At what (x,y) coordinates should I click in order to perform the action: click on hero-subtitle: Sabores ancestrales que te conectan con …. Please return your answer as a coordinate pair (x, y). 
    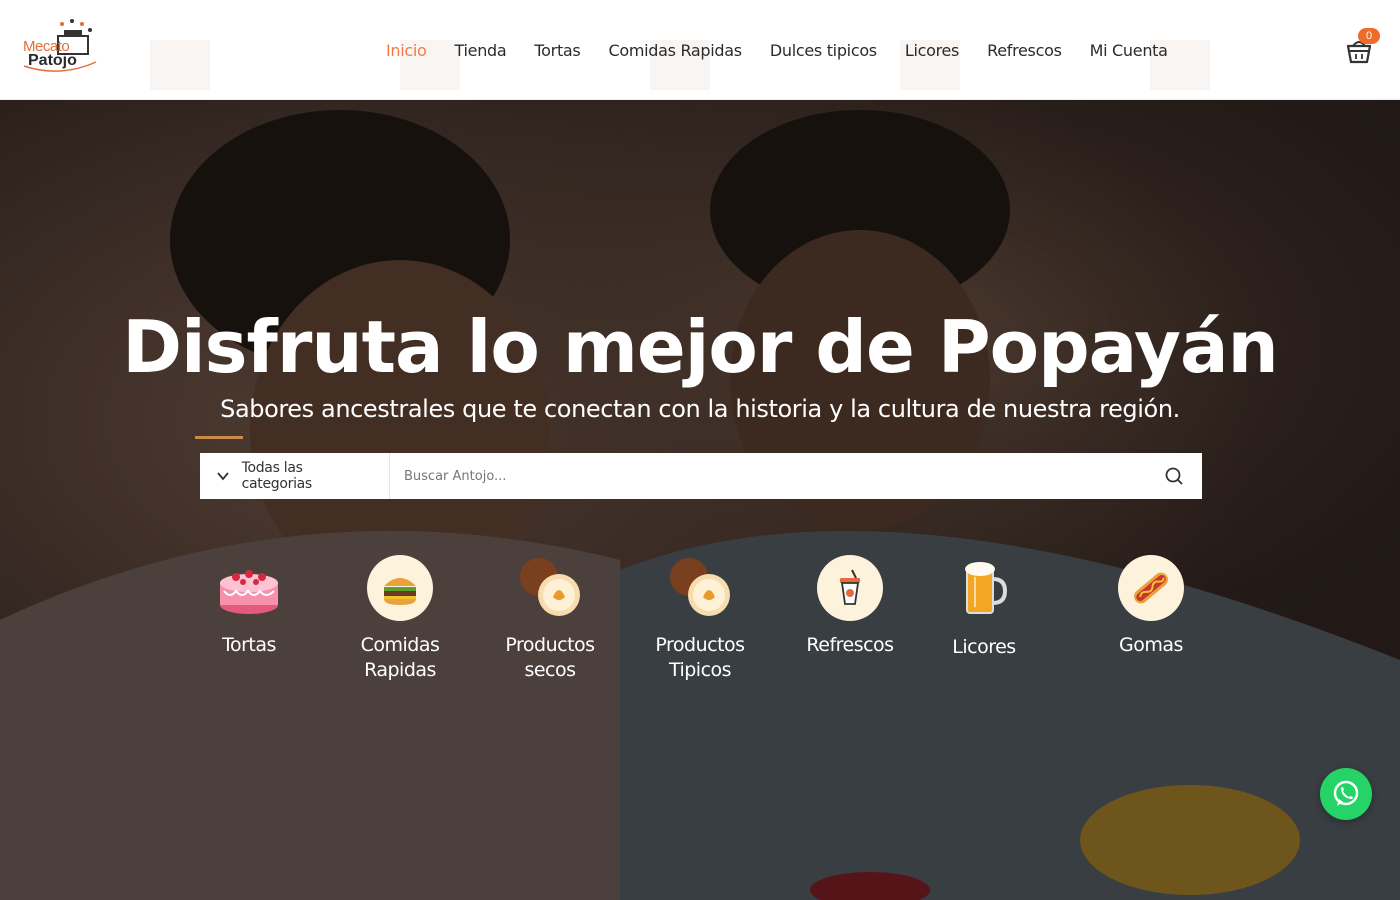
    Looking at the image, I should click on (700, 409).